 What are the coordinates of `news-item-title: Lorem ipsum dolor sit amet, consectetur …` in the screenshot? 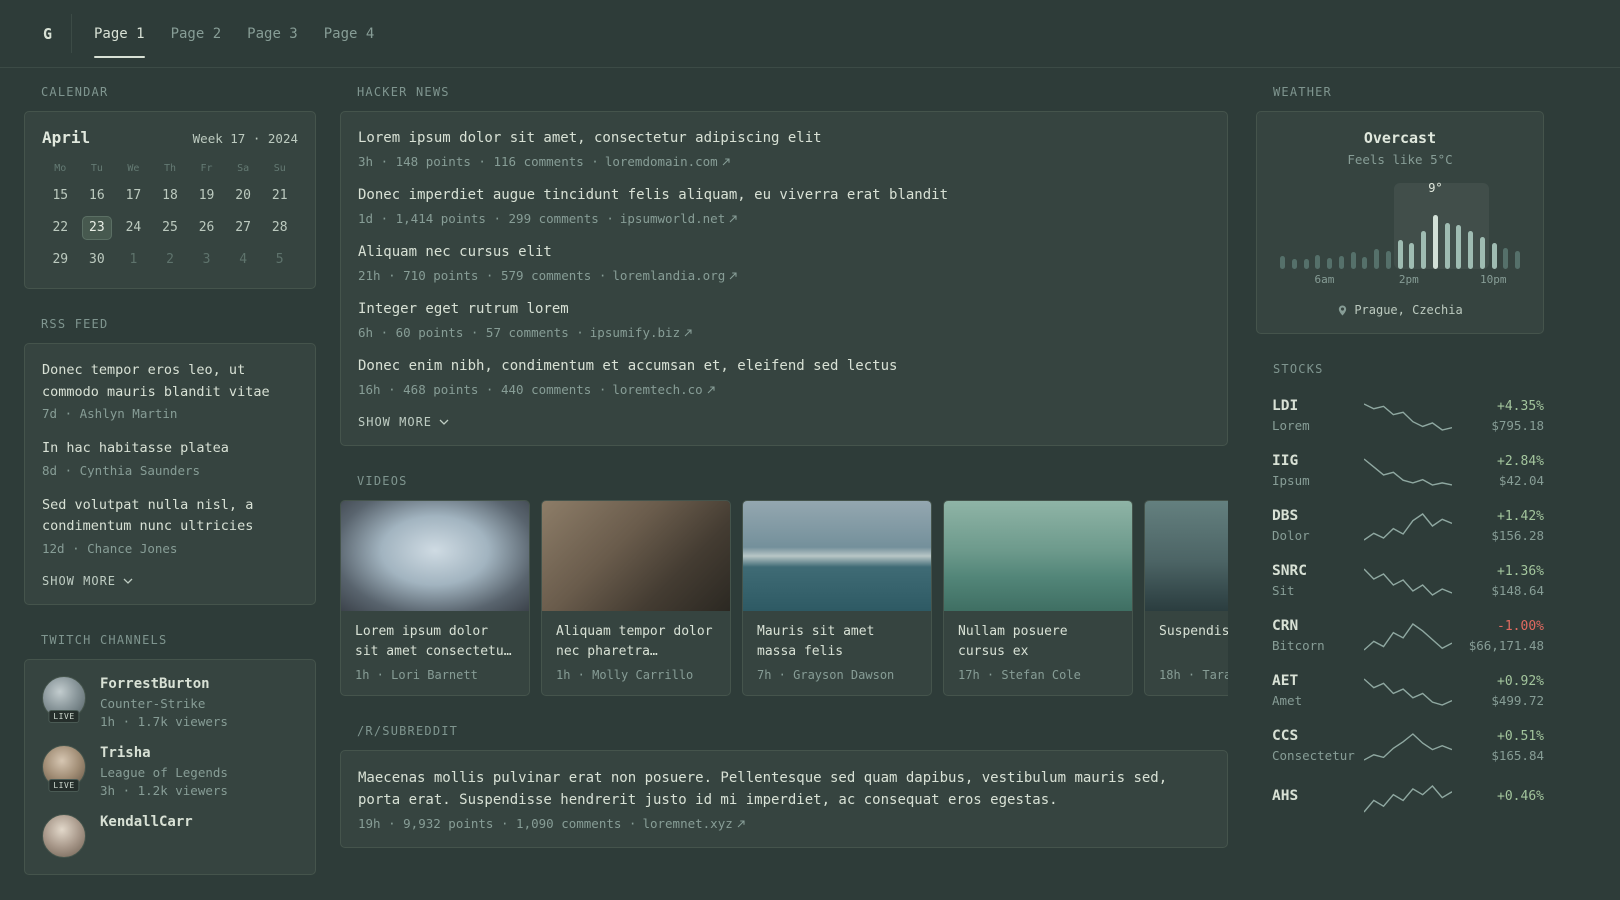 It's located at (784, 138).